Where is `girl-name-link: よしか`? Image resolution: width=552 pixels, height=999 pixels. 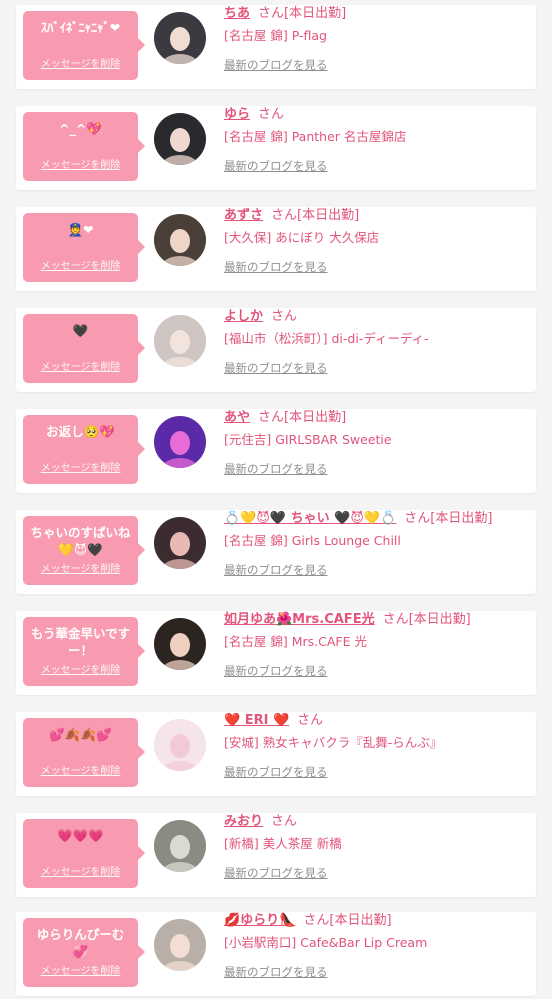 girl-name-link: よしか is located at coordinates (243, 316).